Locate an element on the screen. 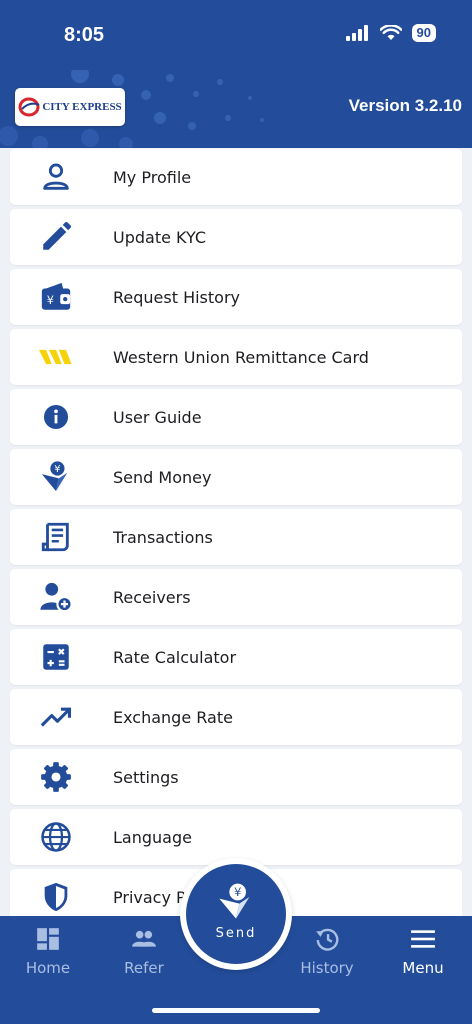 Image resolution: width=472 pixels, height=1024 pixels. menu-label: User Guide is located at coordinates (157, 417).